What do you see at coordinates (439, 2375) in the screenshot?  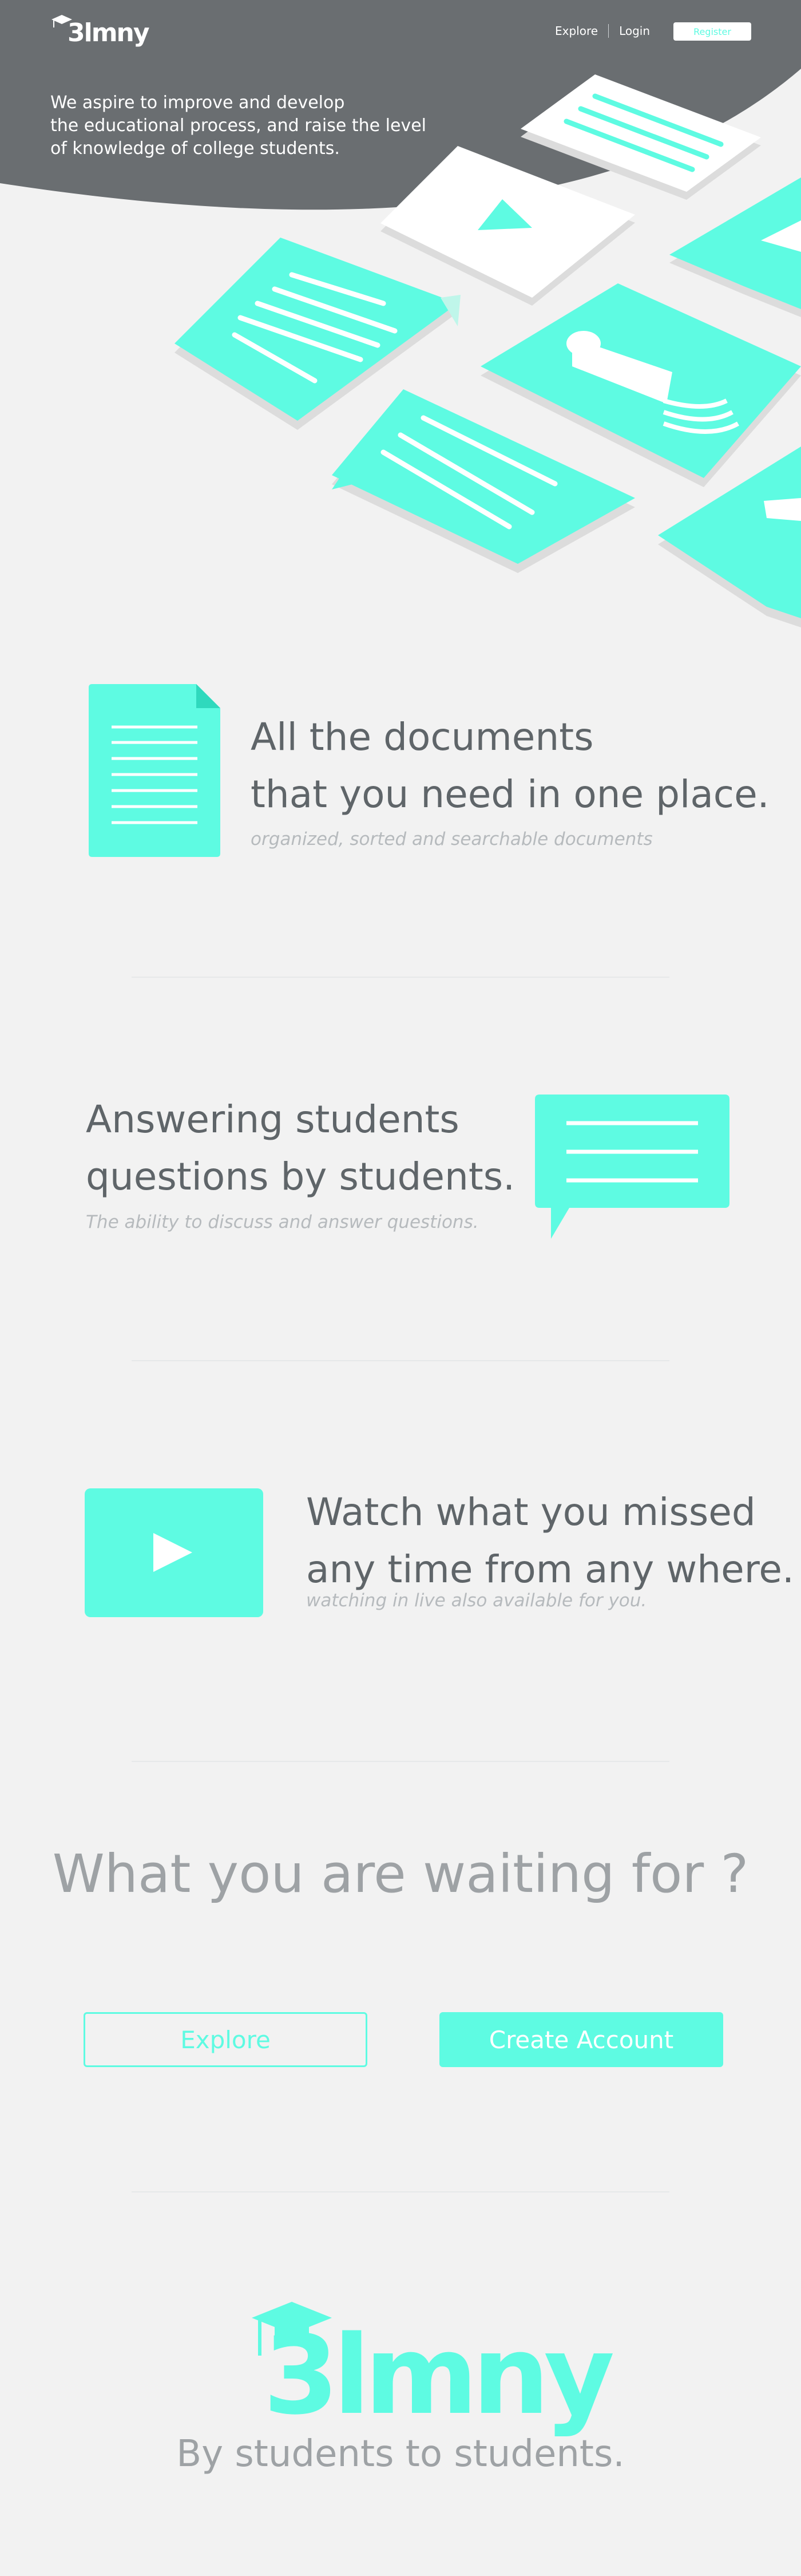 I see `footer-brand-wordmark: 3lmny` at bounding box center [439, 2375].